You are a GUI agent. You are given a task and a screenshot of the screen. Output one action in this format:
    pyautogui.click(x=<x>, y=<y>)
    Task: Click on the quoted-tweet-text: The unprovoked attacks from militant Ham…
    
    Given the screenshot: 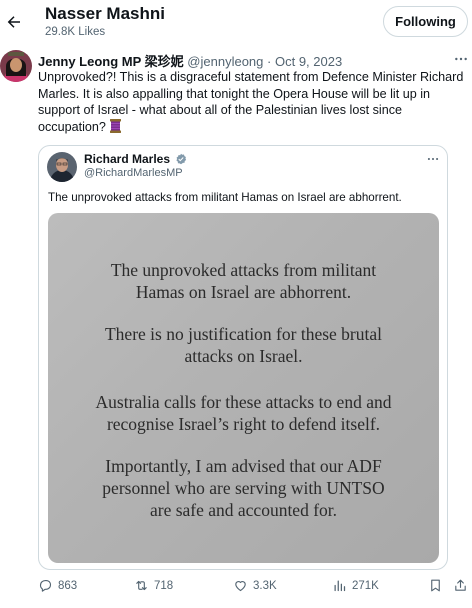 What is the action you would take?
    pyautogui.click(x=225, y=197)
    